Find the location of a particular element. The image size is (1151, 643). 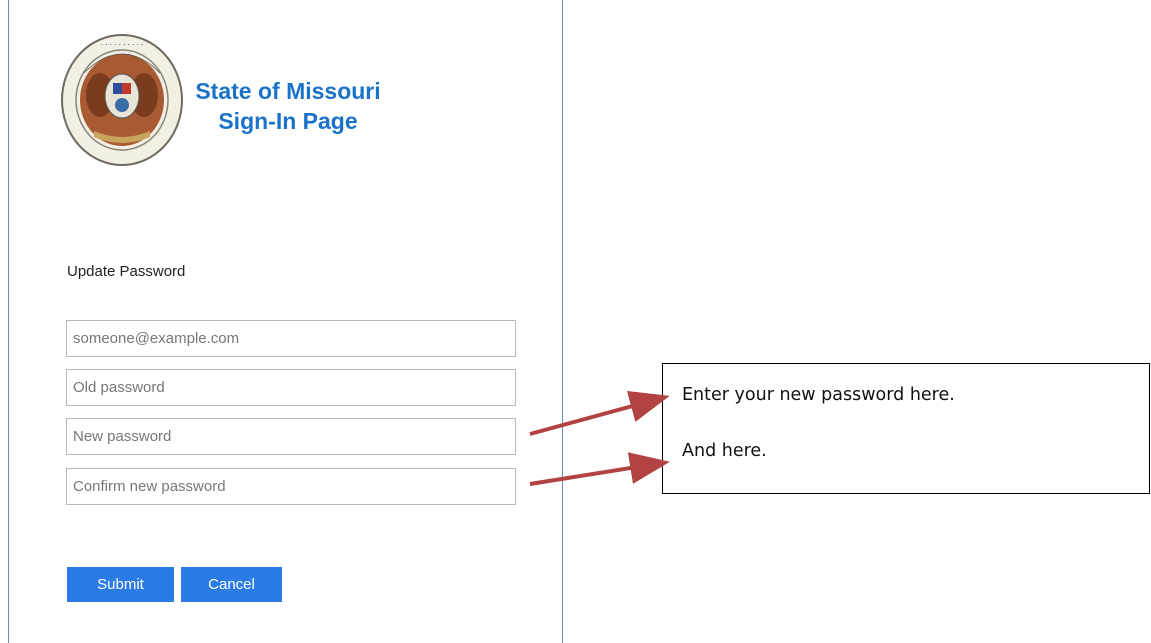

callout-line-1: Enter your new password here. is located at coordinates (818, 395).